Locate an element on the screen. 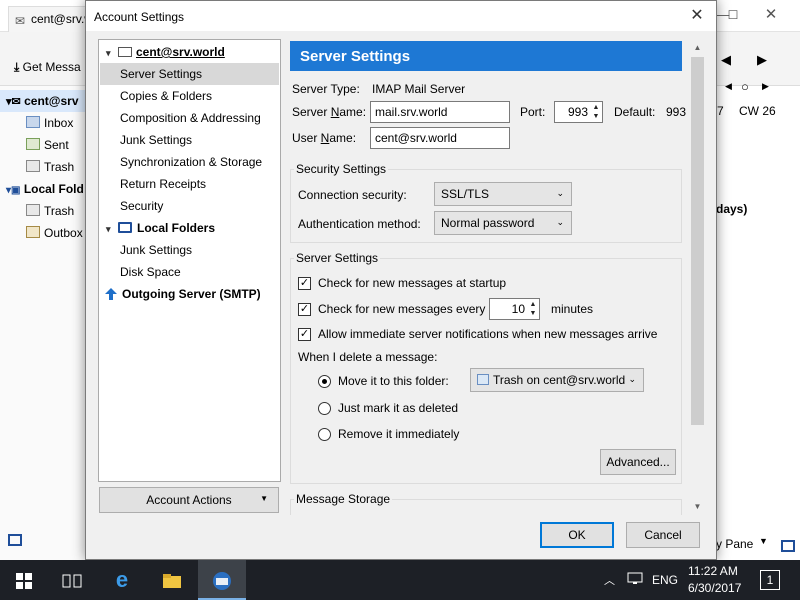 The height and width of the screenshot is (600, 800). mark-deleted-radio is located at coordinates (324, 408).